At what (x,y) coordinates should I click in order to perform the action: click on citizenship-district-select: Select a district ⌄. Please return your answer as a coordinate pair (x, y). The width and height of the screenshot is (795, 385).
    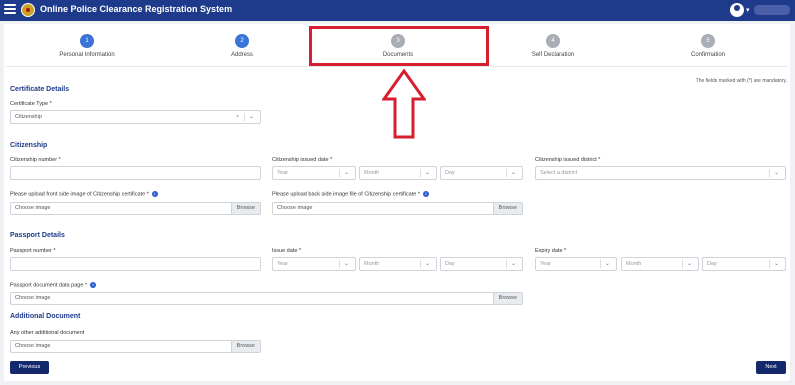
    Looking at the image, I should click on (660, 173).